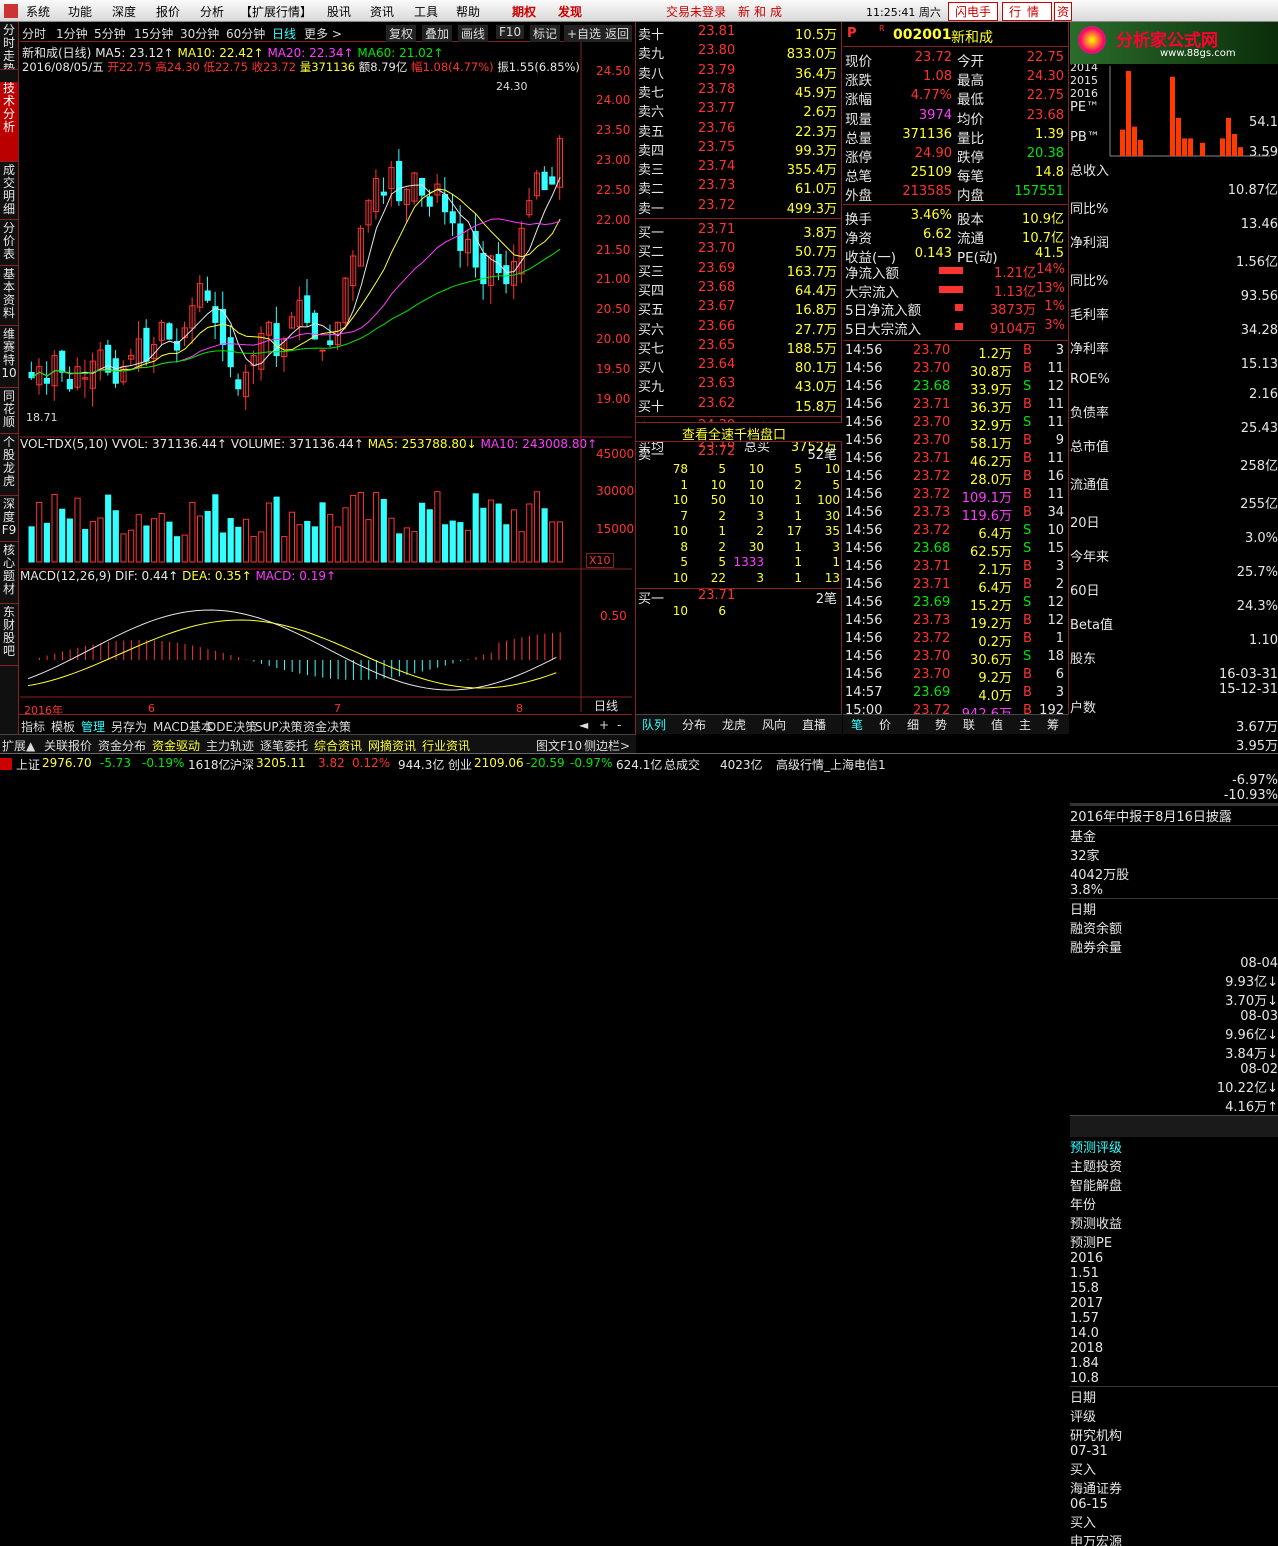 Image resolution: width=1278 pixels, height=1546 pixels. What do you see at coordinates (9, 636) in the screenshot?
I see `side-tab-guba: 东财股吧` at bounding box center [9, 636].